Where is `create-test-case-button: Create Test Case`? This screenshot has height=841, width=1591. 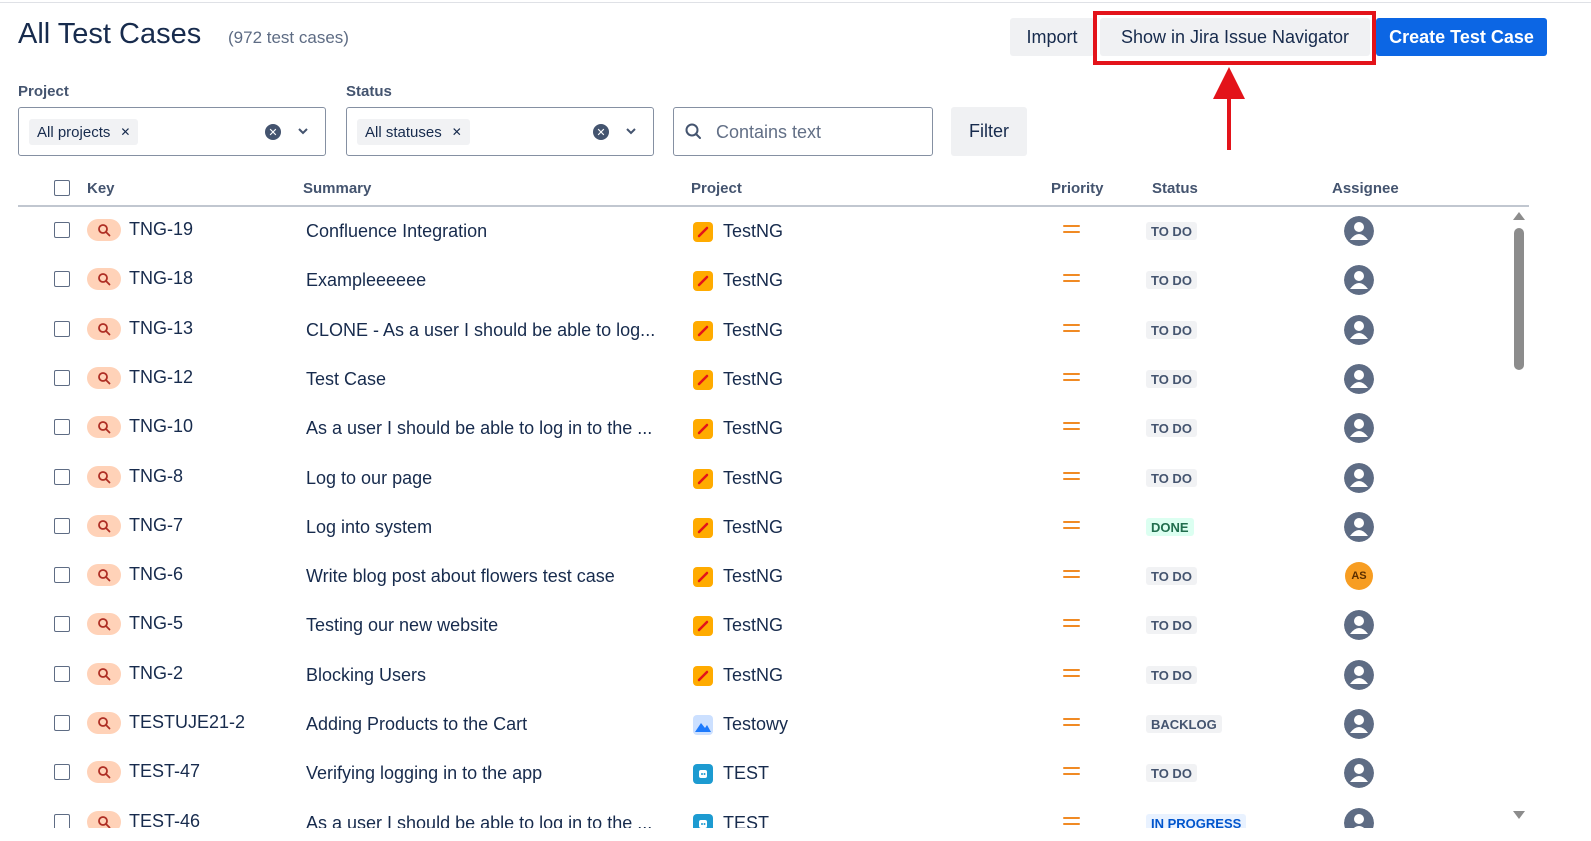
create-test-case-button: Create Test Case is located at coordinates (1461, 37).